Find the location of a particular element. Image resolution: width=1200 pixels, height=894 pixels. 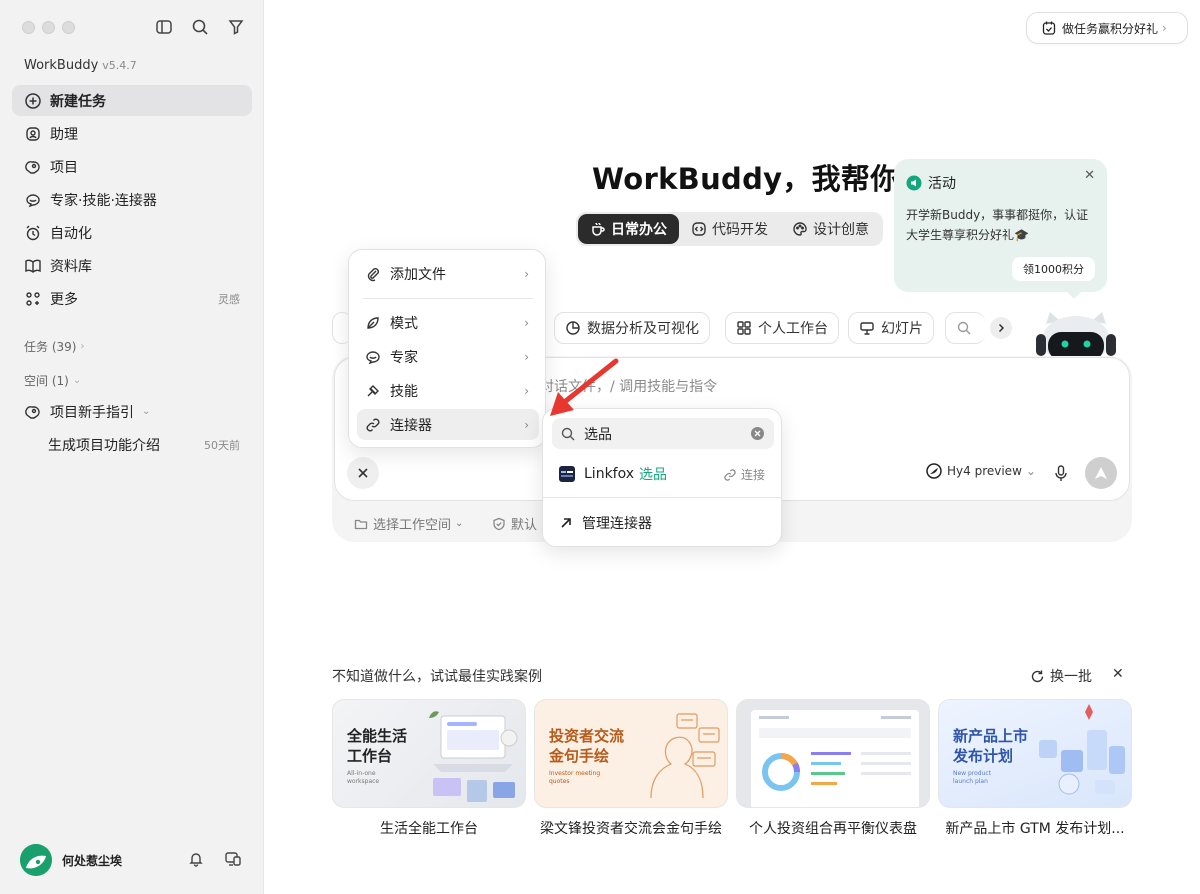

example-card-portfolio is located at coordinates (833, 753).